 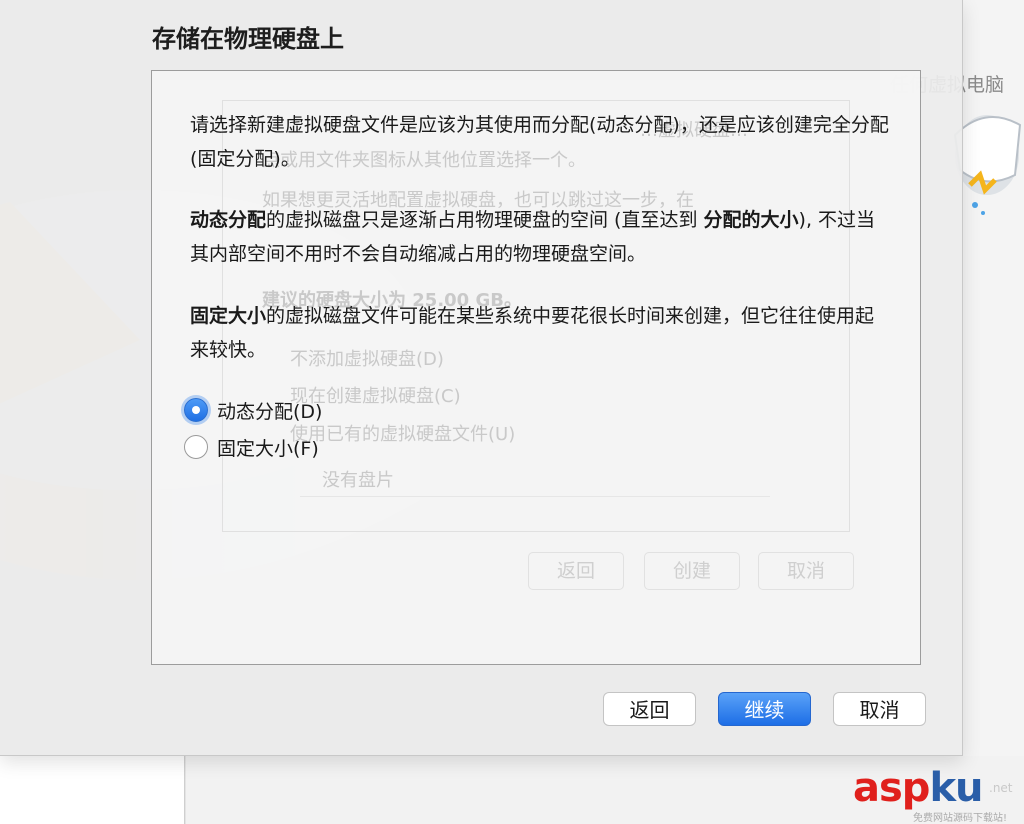 I want to click on watermark-text: aspku, so click(x=918, y=788).